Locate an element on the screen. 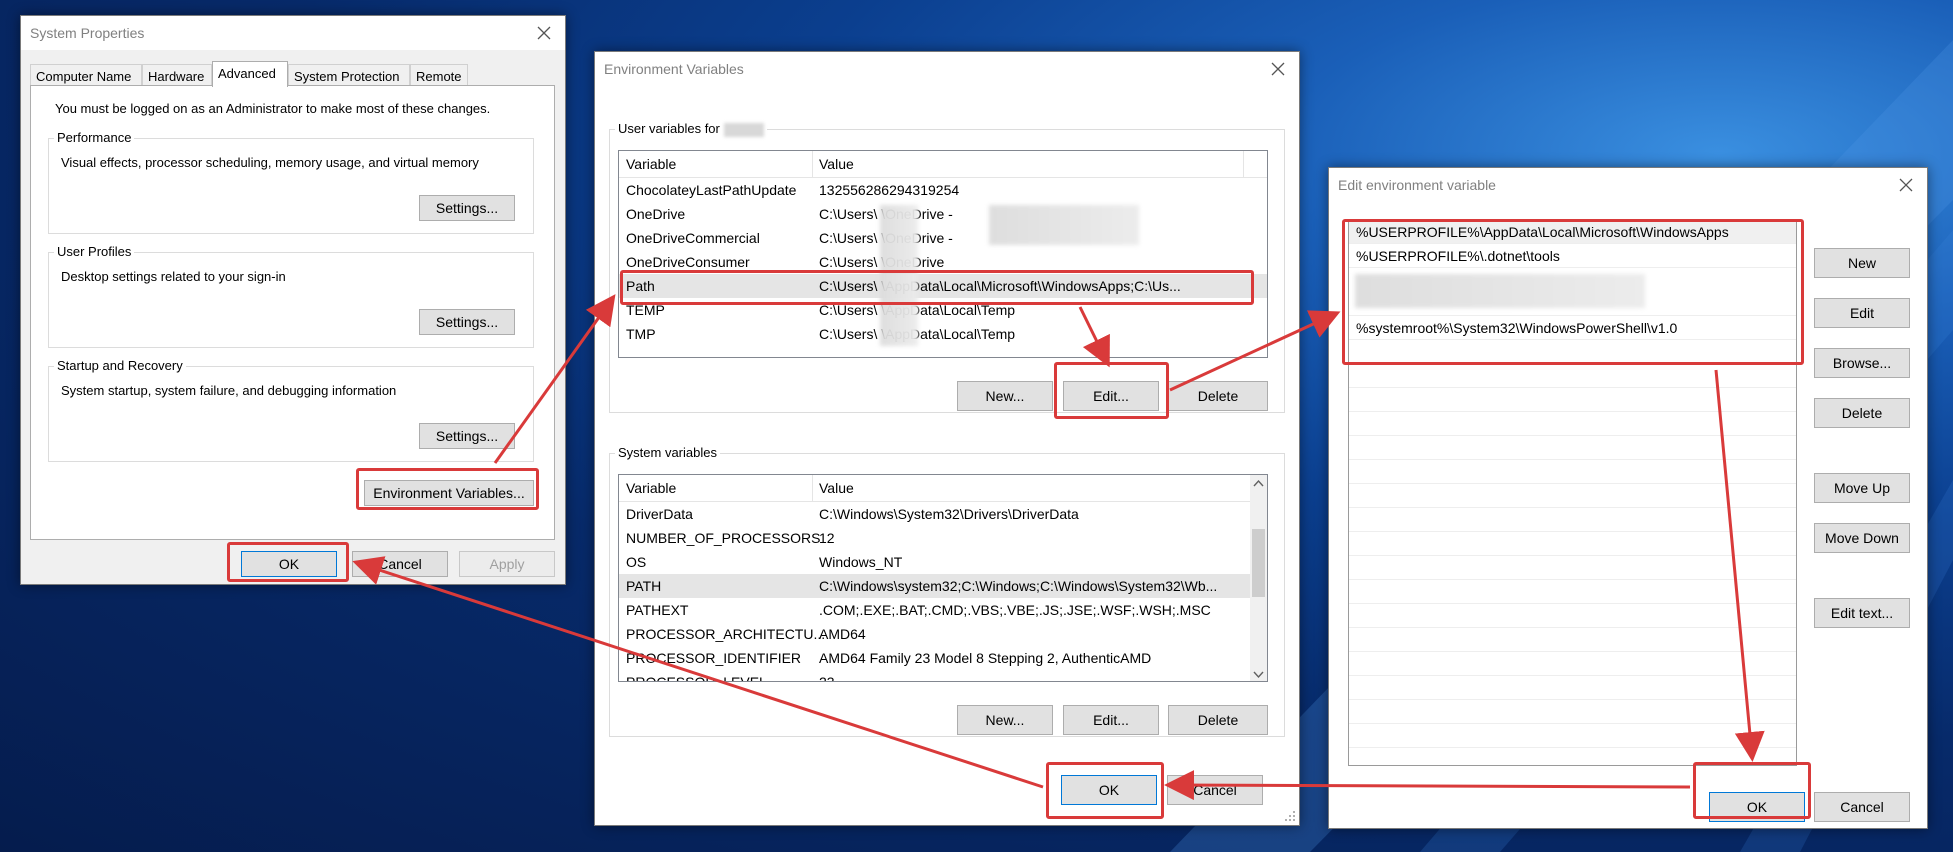  table-row: OS Windows_NT is located at coordinates (943, 562).